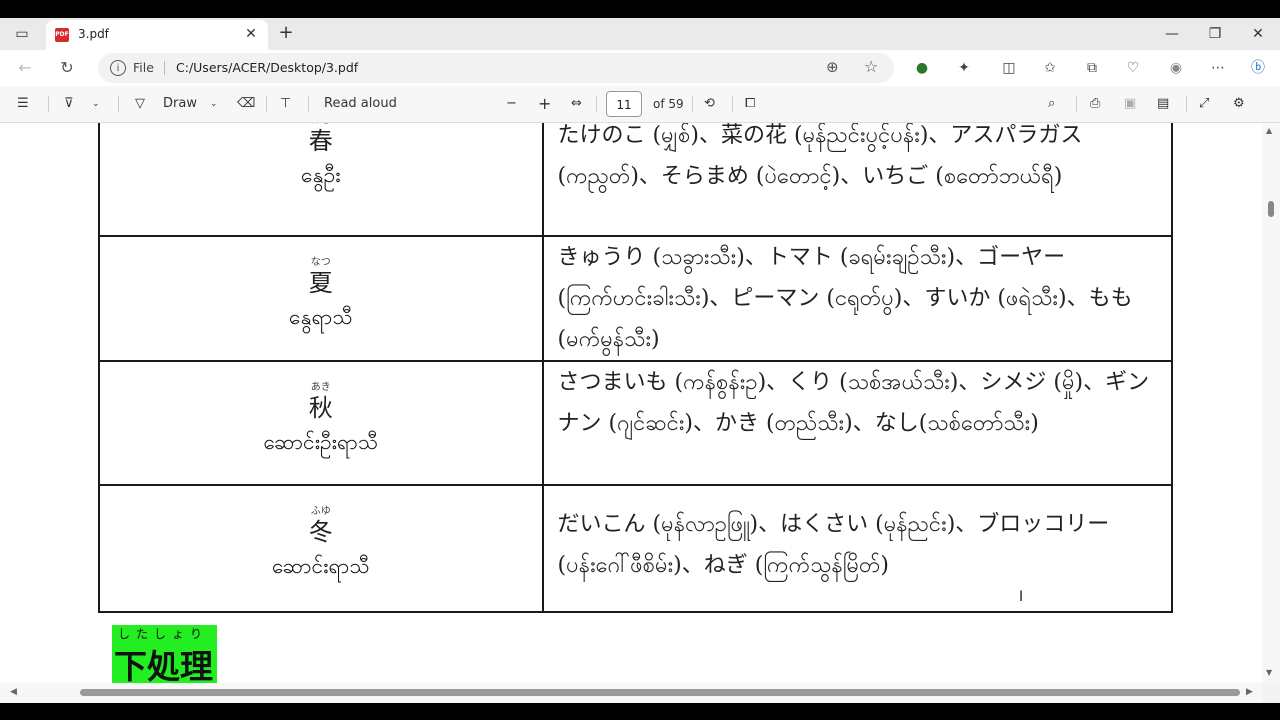  What do you see at coordinates (267, 67) in the screenshot?
I see `url-text: C:/Users/ACER/Desktop/3.pdf` at bounding box center [267, 67].